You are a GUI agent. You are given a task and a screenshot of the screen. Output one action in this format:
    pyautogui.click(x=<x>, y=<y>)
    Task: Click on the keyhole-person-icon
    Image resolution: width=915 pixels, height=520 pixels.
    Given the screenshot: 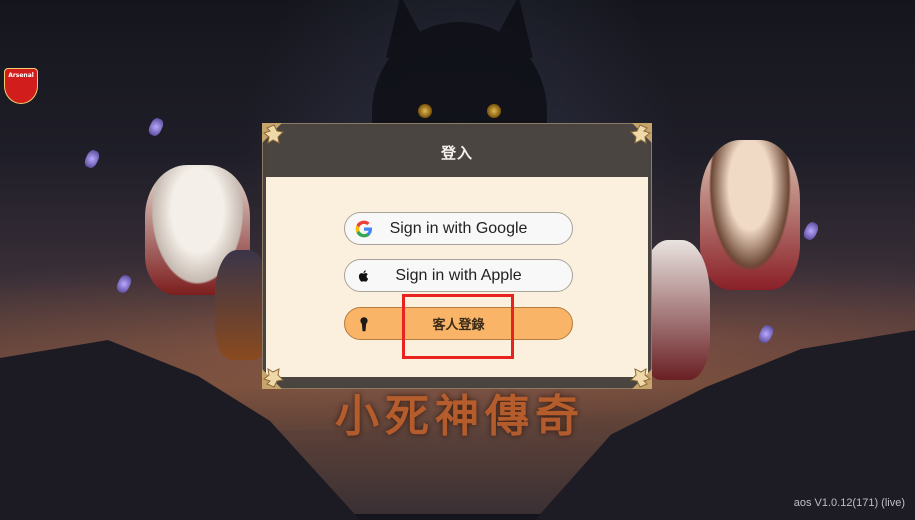 What is the action you would take?
    pyautogui.click(x=363, y=323)
    